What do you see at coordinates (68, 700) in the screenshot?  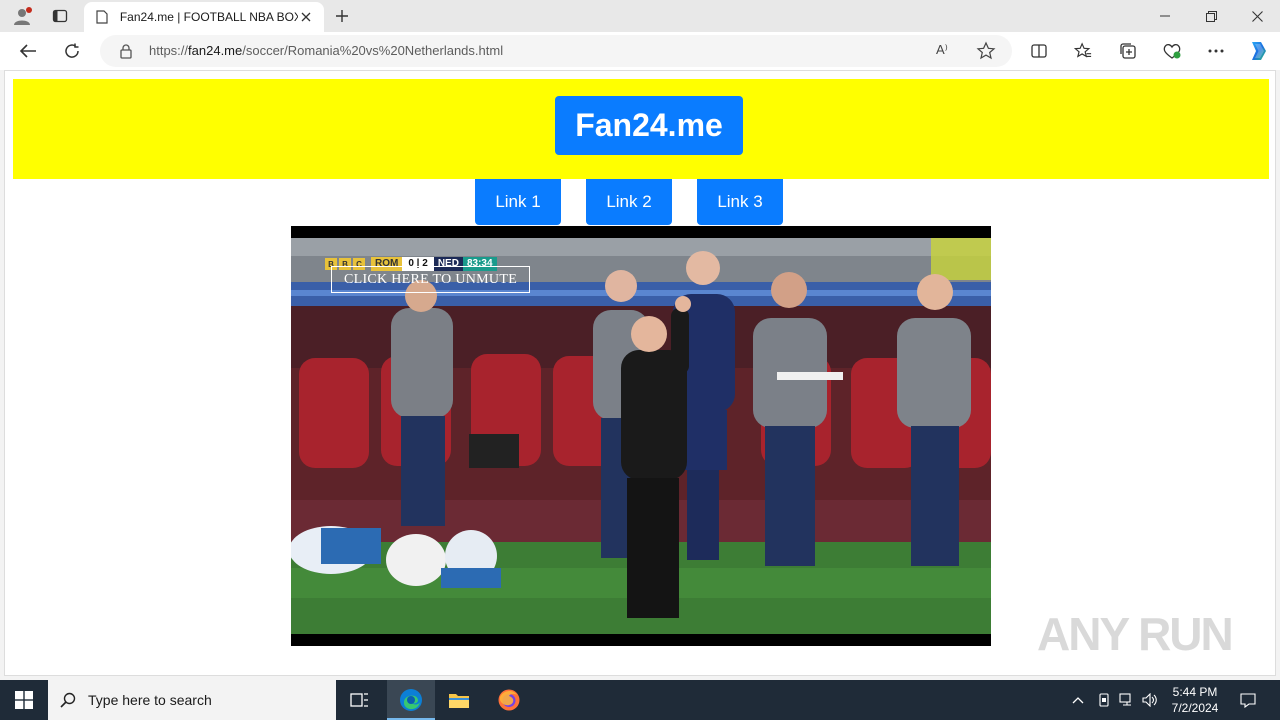 I see `search-icon` at bounding box center [68, 700].